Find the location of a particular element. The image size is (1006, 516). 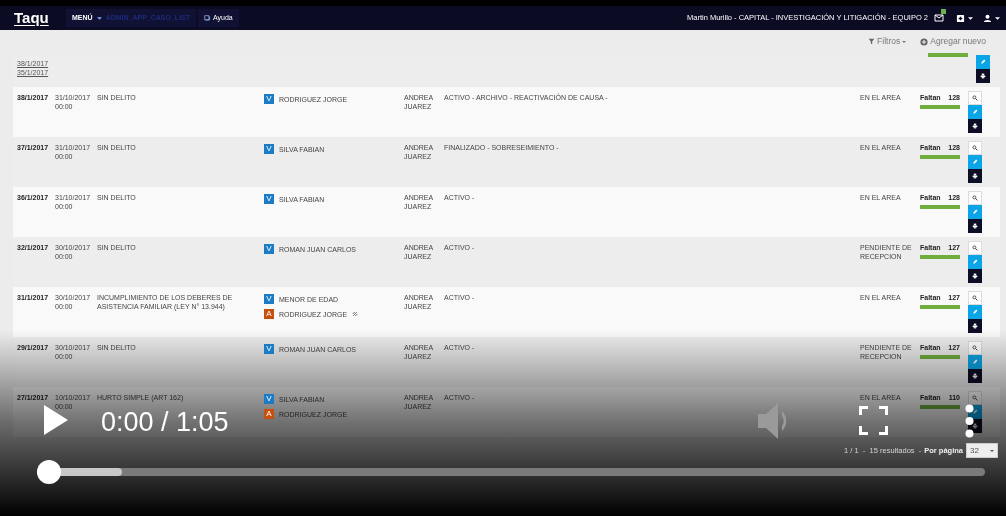

envelope-icon is located at coordinates (939, 18).